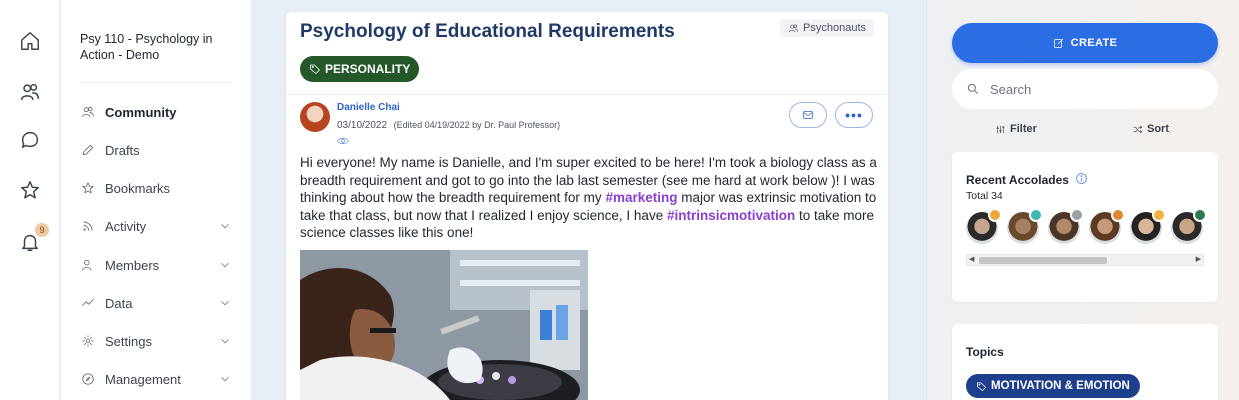  What do you see at coordinates (42, 230) in the screenshot?
I see `notification-count-badge: 9` at bounding box center [42, 230].